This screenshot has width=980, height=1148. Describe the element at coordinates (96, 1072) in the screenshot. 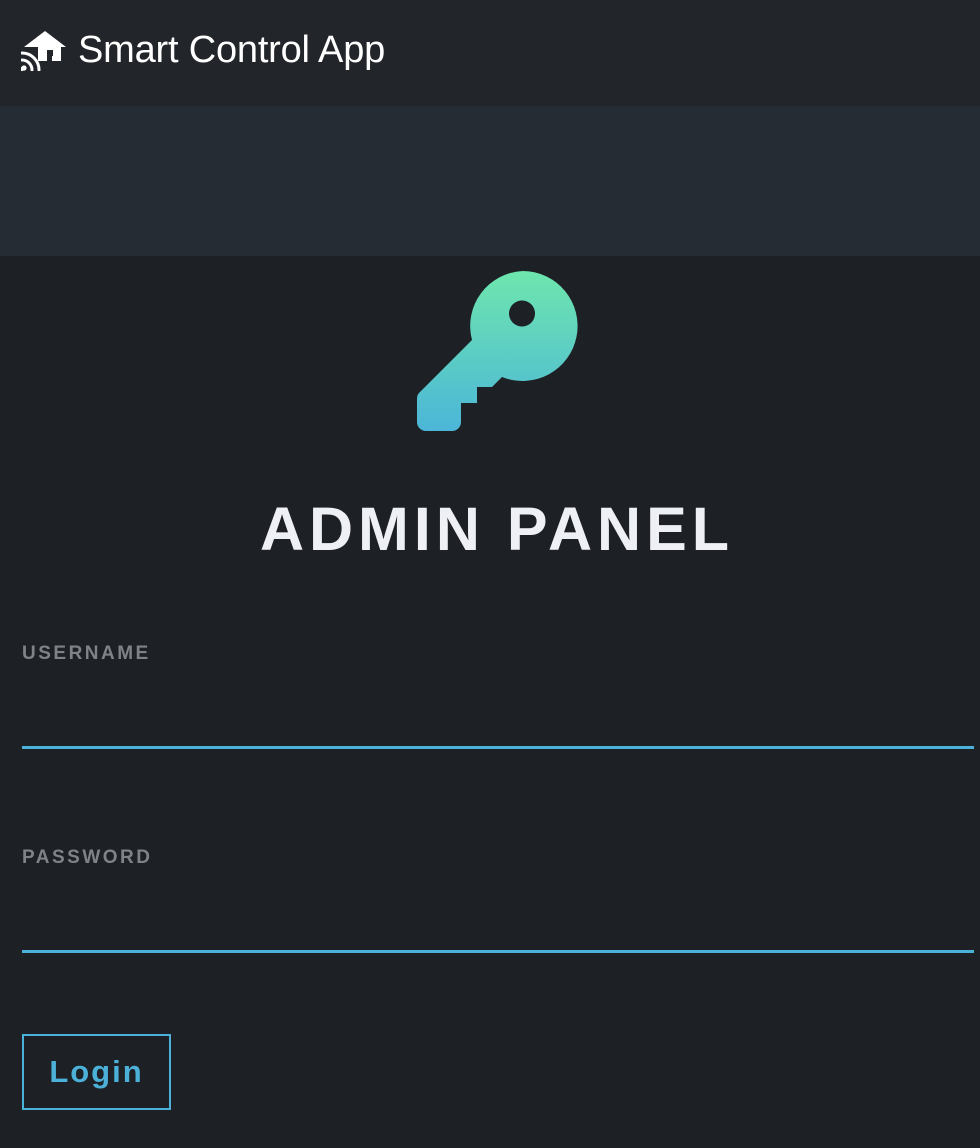

I see `login-button: Login` at that location.